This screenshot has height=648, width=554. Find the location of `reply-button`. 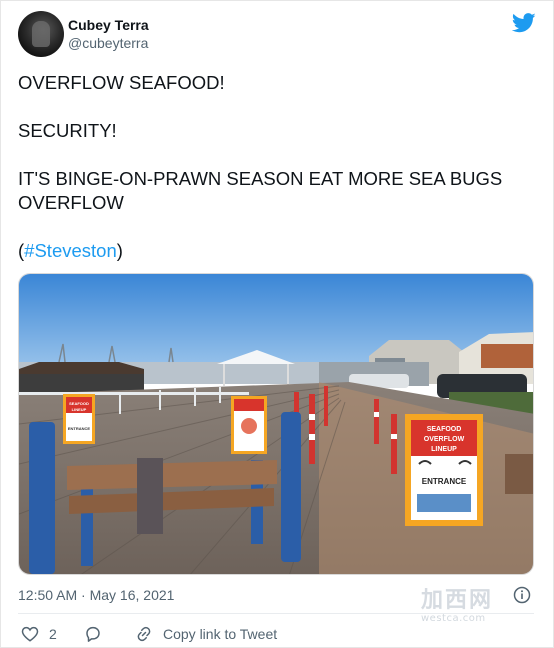

reply-button is located at coordinates (93, 634).